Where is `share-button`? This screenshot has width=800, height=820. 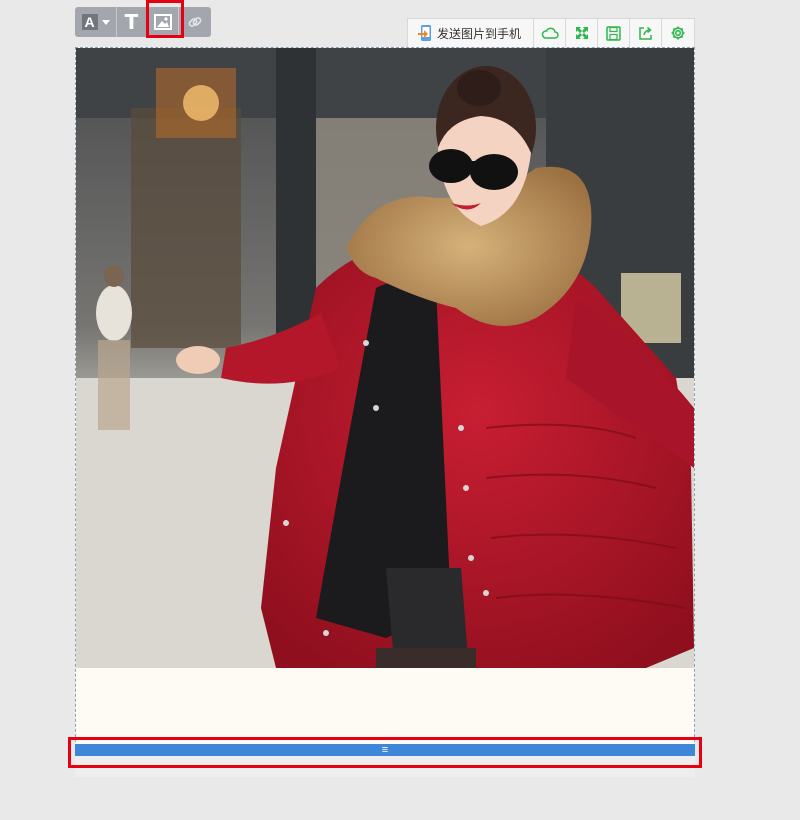
share-button is located at coordinates (646, 33).